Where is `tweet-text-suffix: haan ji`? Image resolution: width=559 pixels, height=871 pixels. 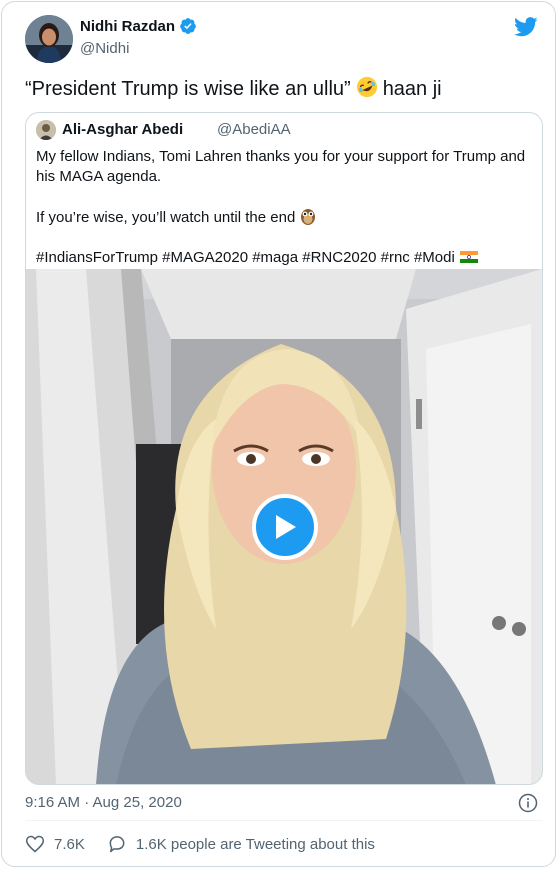
tweet-text-suffix: haan ji is located at coordinates (412, 89).